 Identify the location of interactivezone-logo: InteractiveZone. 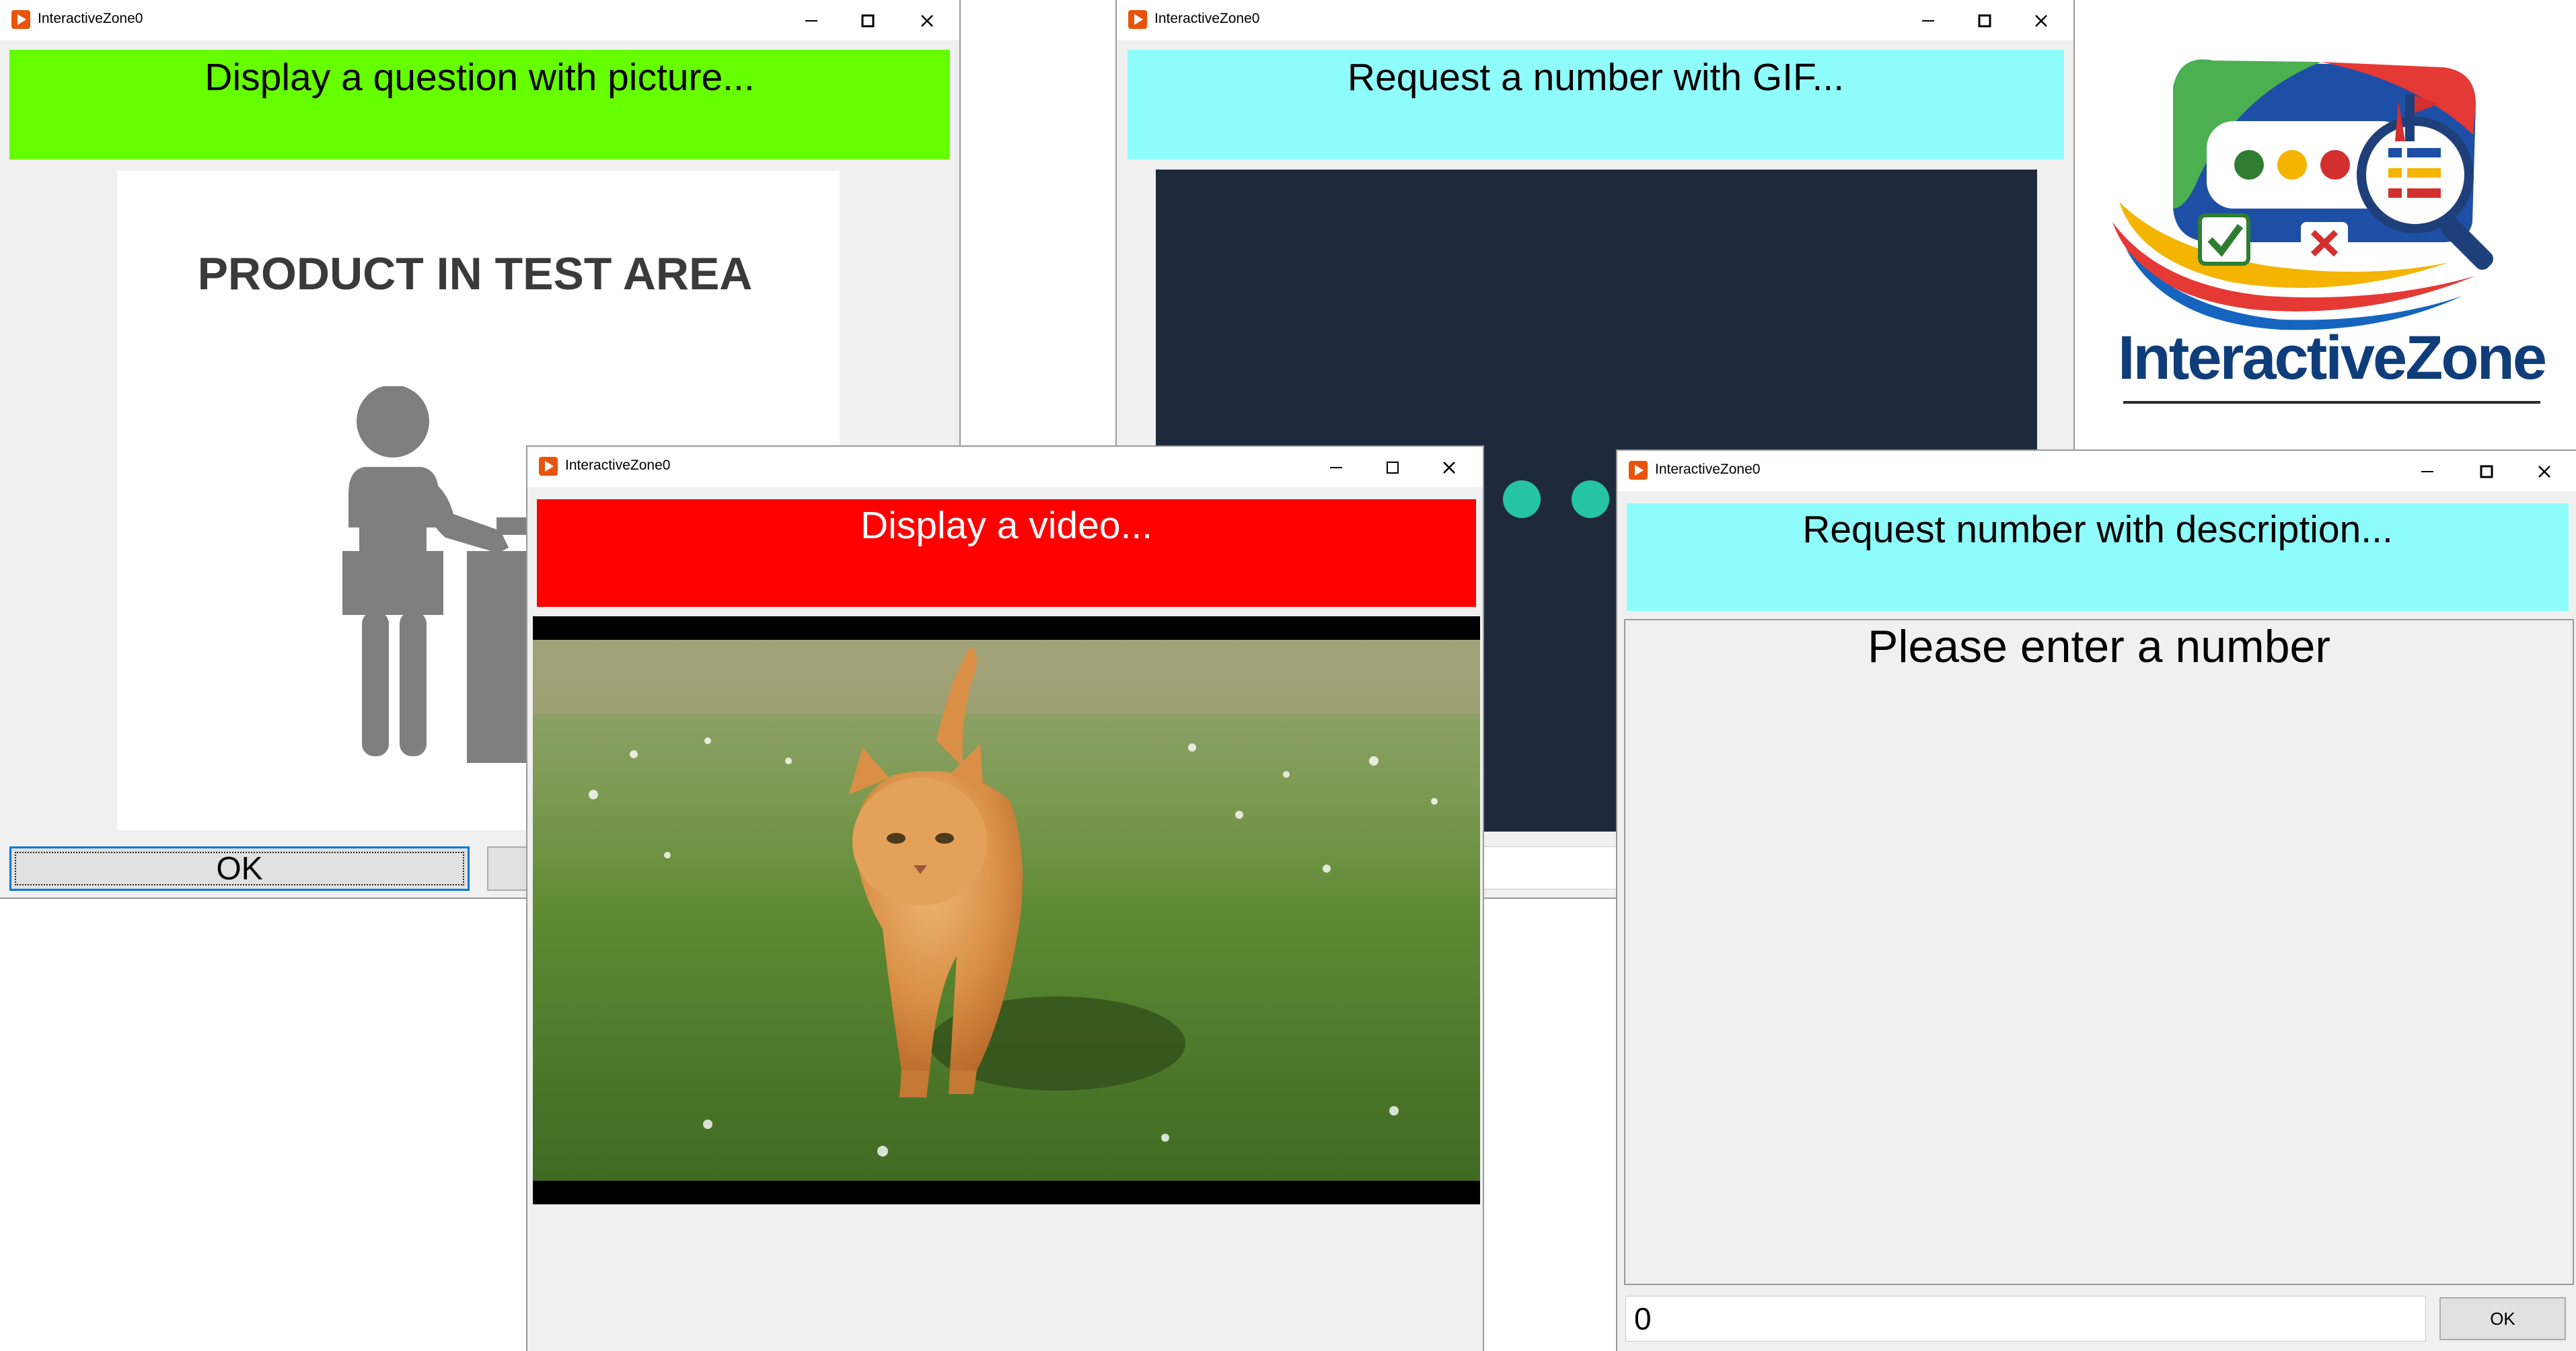
(2327, 228).